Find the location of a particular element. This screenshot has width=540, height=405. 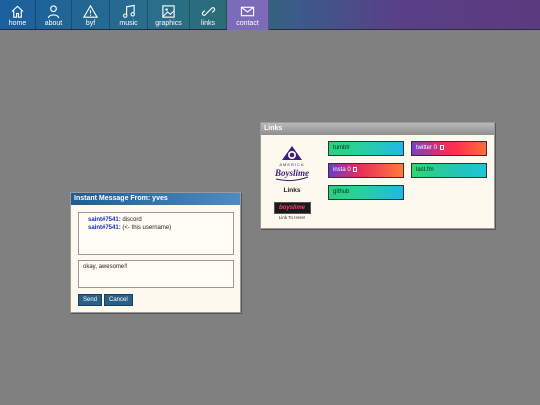

nav-home: home is located at coordinates (18, 15).